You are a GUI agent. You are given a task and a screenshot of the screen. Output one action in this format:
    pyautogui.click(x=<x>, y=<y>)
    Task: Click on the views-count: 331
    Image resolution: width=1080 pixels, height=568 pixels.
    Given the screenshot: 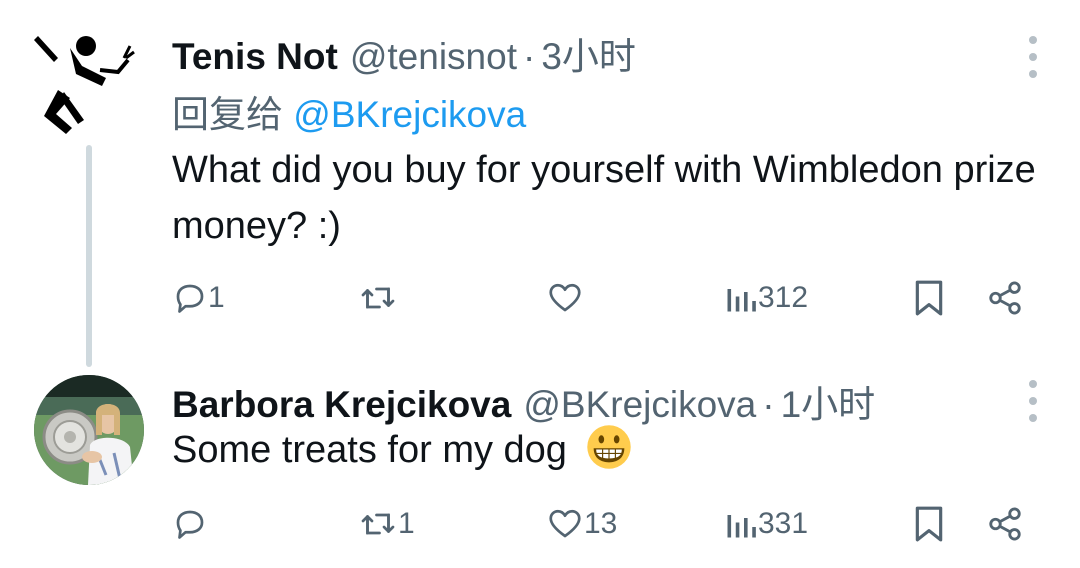 What is the action you would take?
    pyautogui.click(x=783, y=523)
    